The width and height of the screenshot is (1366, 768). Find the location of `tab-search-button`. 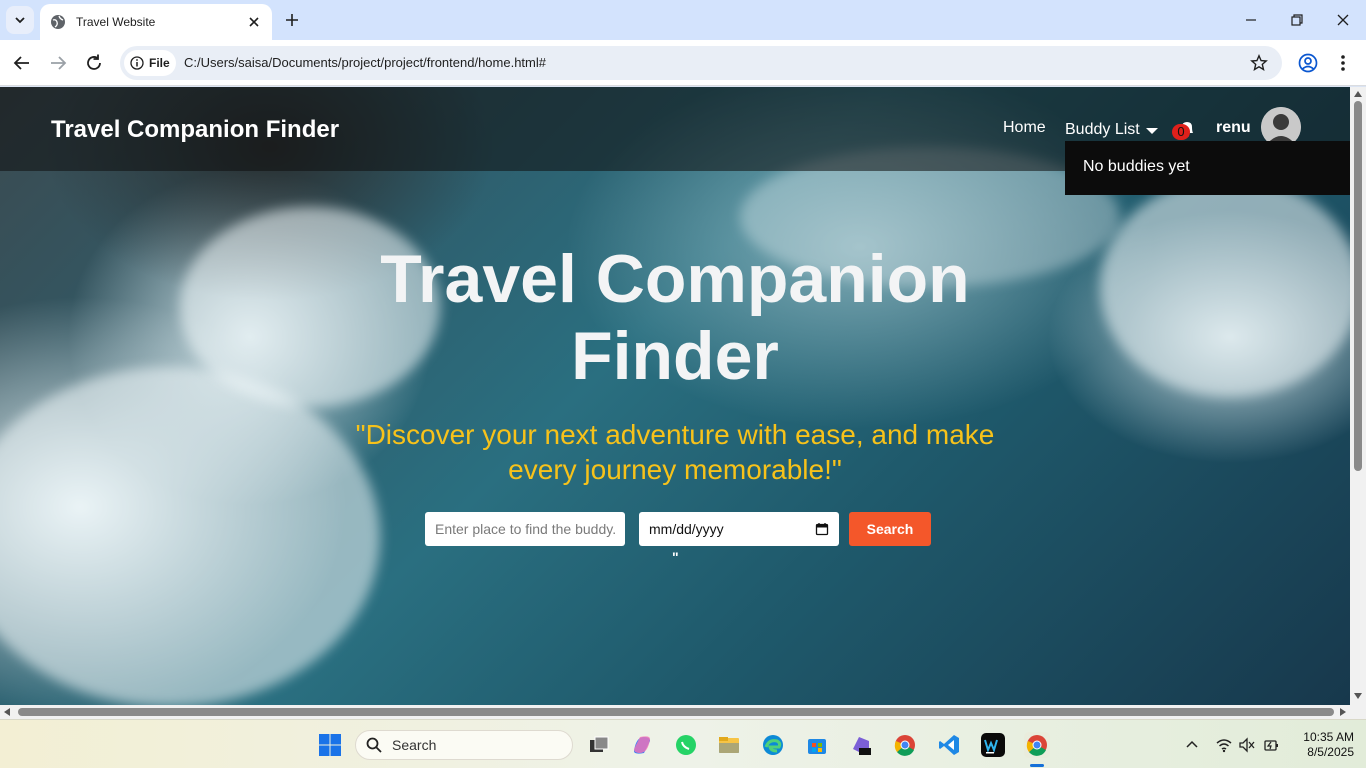

tab-search-button is located at coordinates (20, 20).